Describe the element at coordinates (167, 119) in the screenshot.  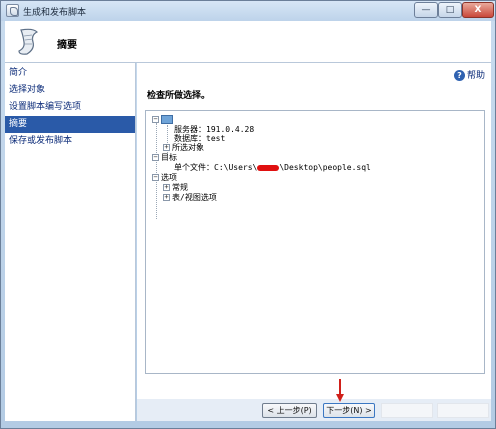
I see `server-icon` at that location.